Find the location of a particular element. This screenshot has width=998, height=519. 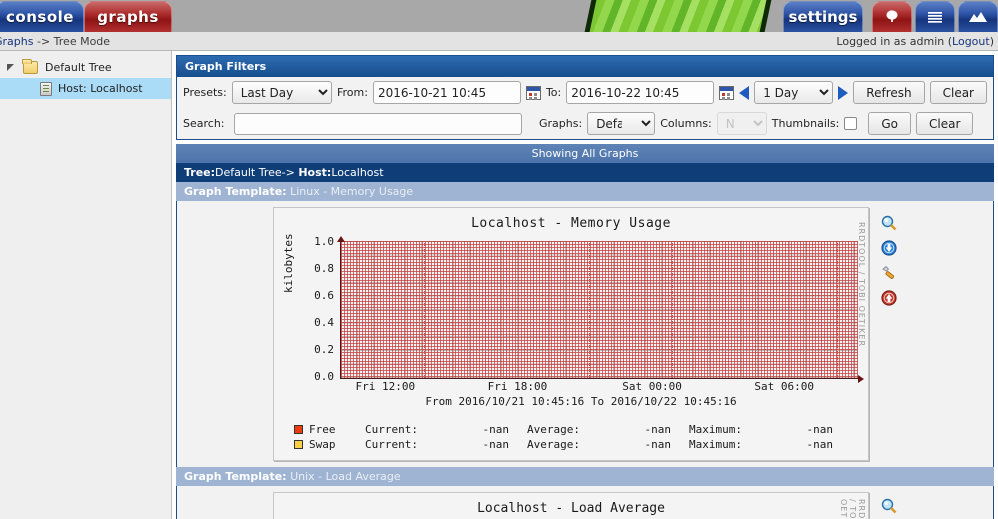

breadcrumb-link-graphs: Graphs is located at coordinates (16, 41).